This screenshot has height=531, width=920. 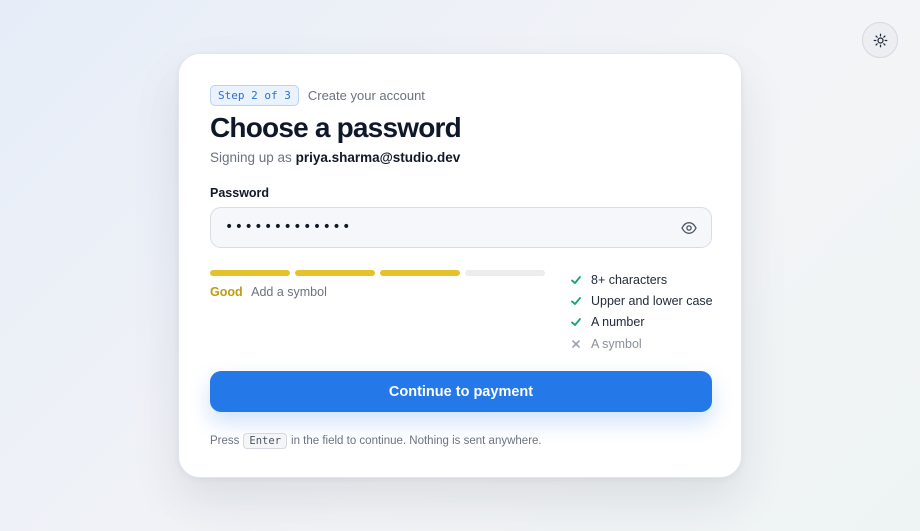 I want to click on eye-icon, so click(x=689, y=228).